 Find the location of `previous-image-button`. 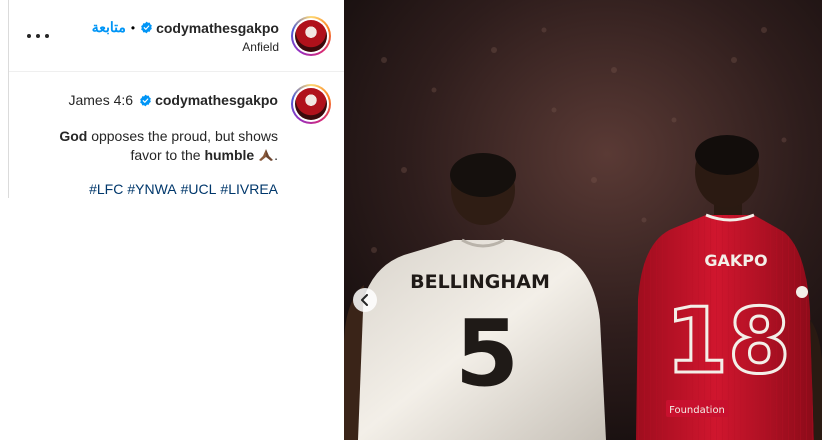

previous-image-button is located at coordinates (365, 300).